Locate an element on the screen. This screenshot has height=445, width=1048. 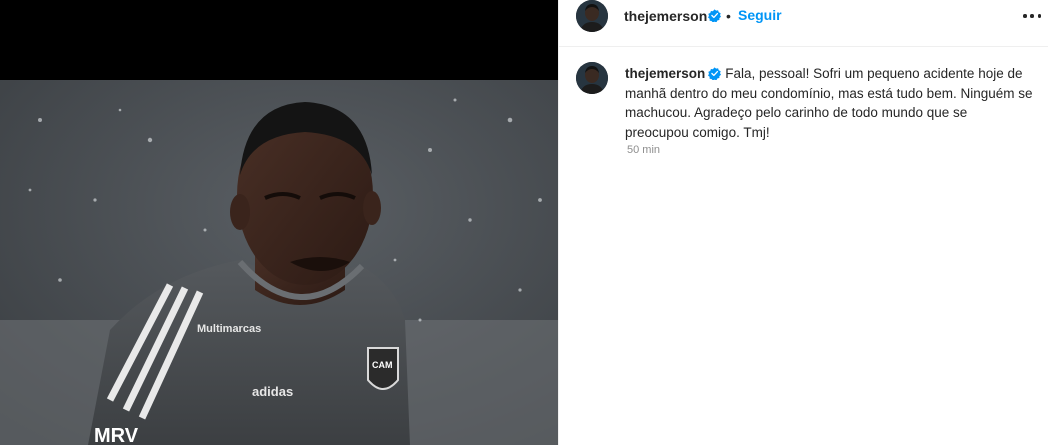
post-timestamp: 50 min is located at coordinates (643, 150).